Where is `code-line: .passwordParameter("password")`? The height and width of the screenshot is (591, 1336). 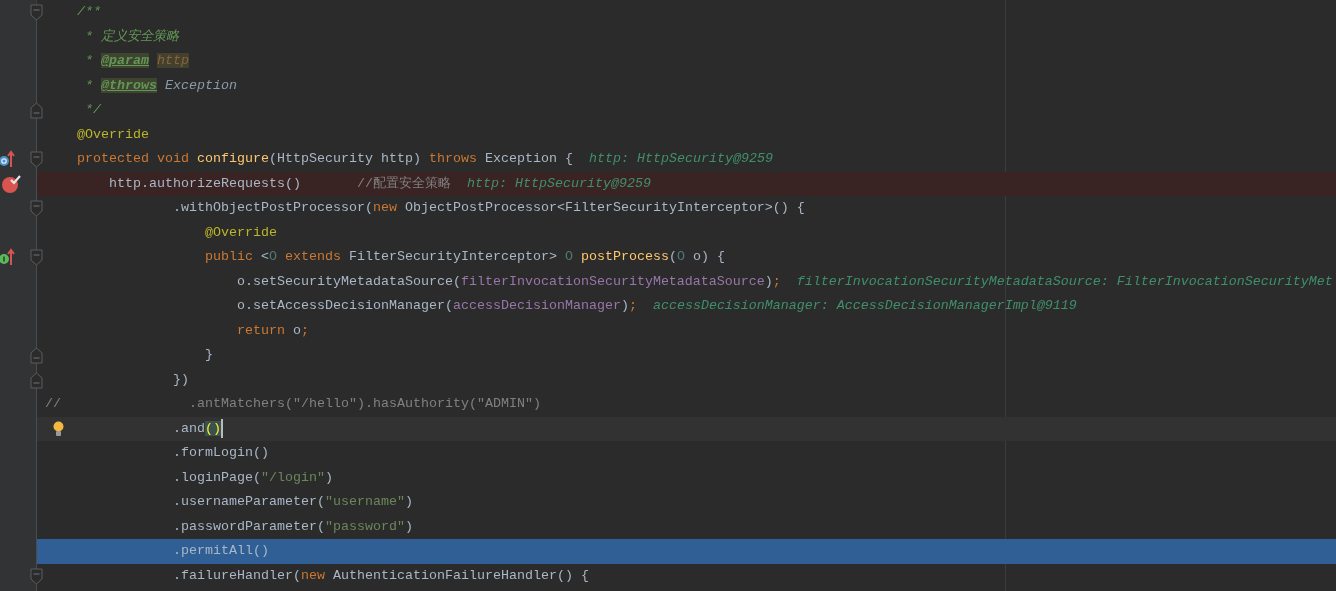 code-line: .passwordParameter("password") is located at coordinates (292, 526).